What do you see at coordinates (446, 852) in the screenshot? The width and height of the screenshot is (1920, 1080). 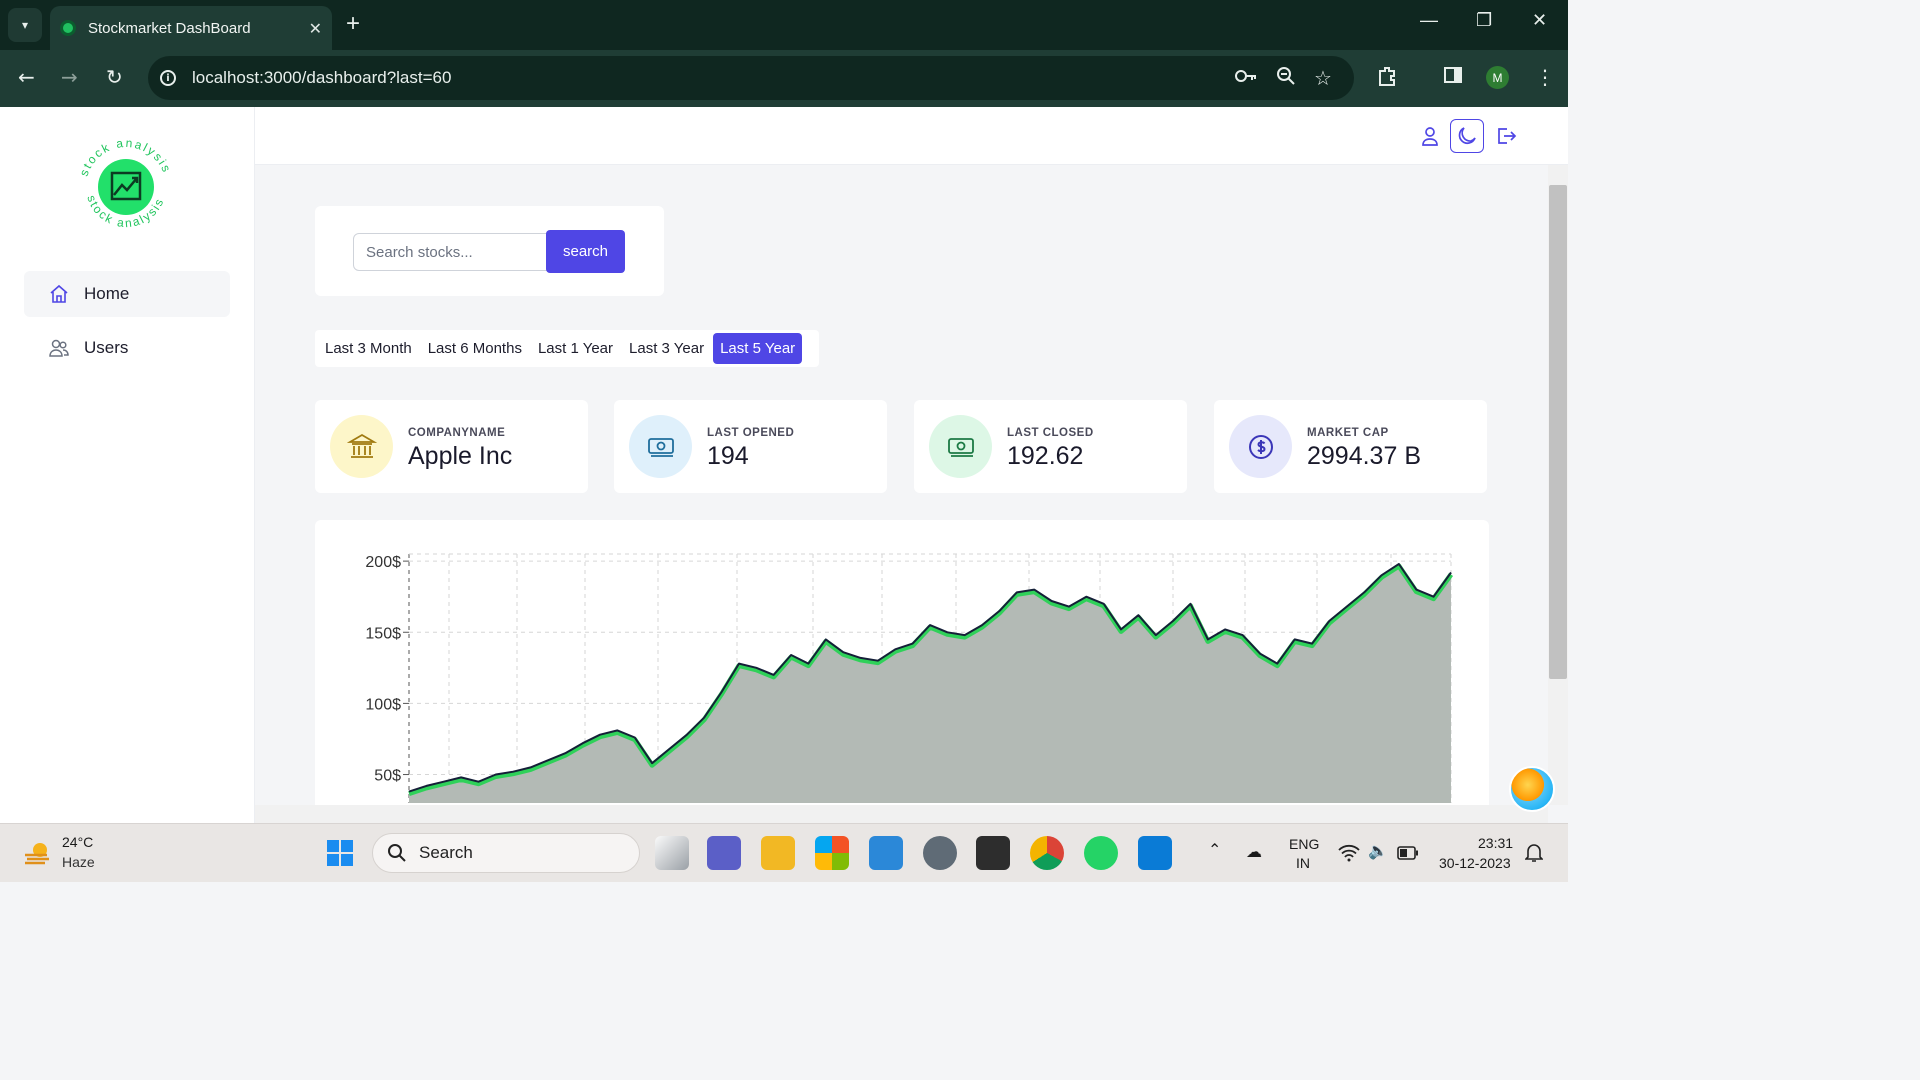 I see `taskbar-search-label: Search` at bounding box center [446, 852].